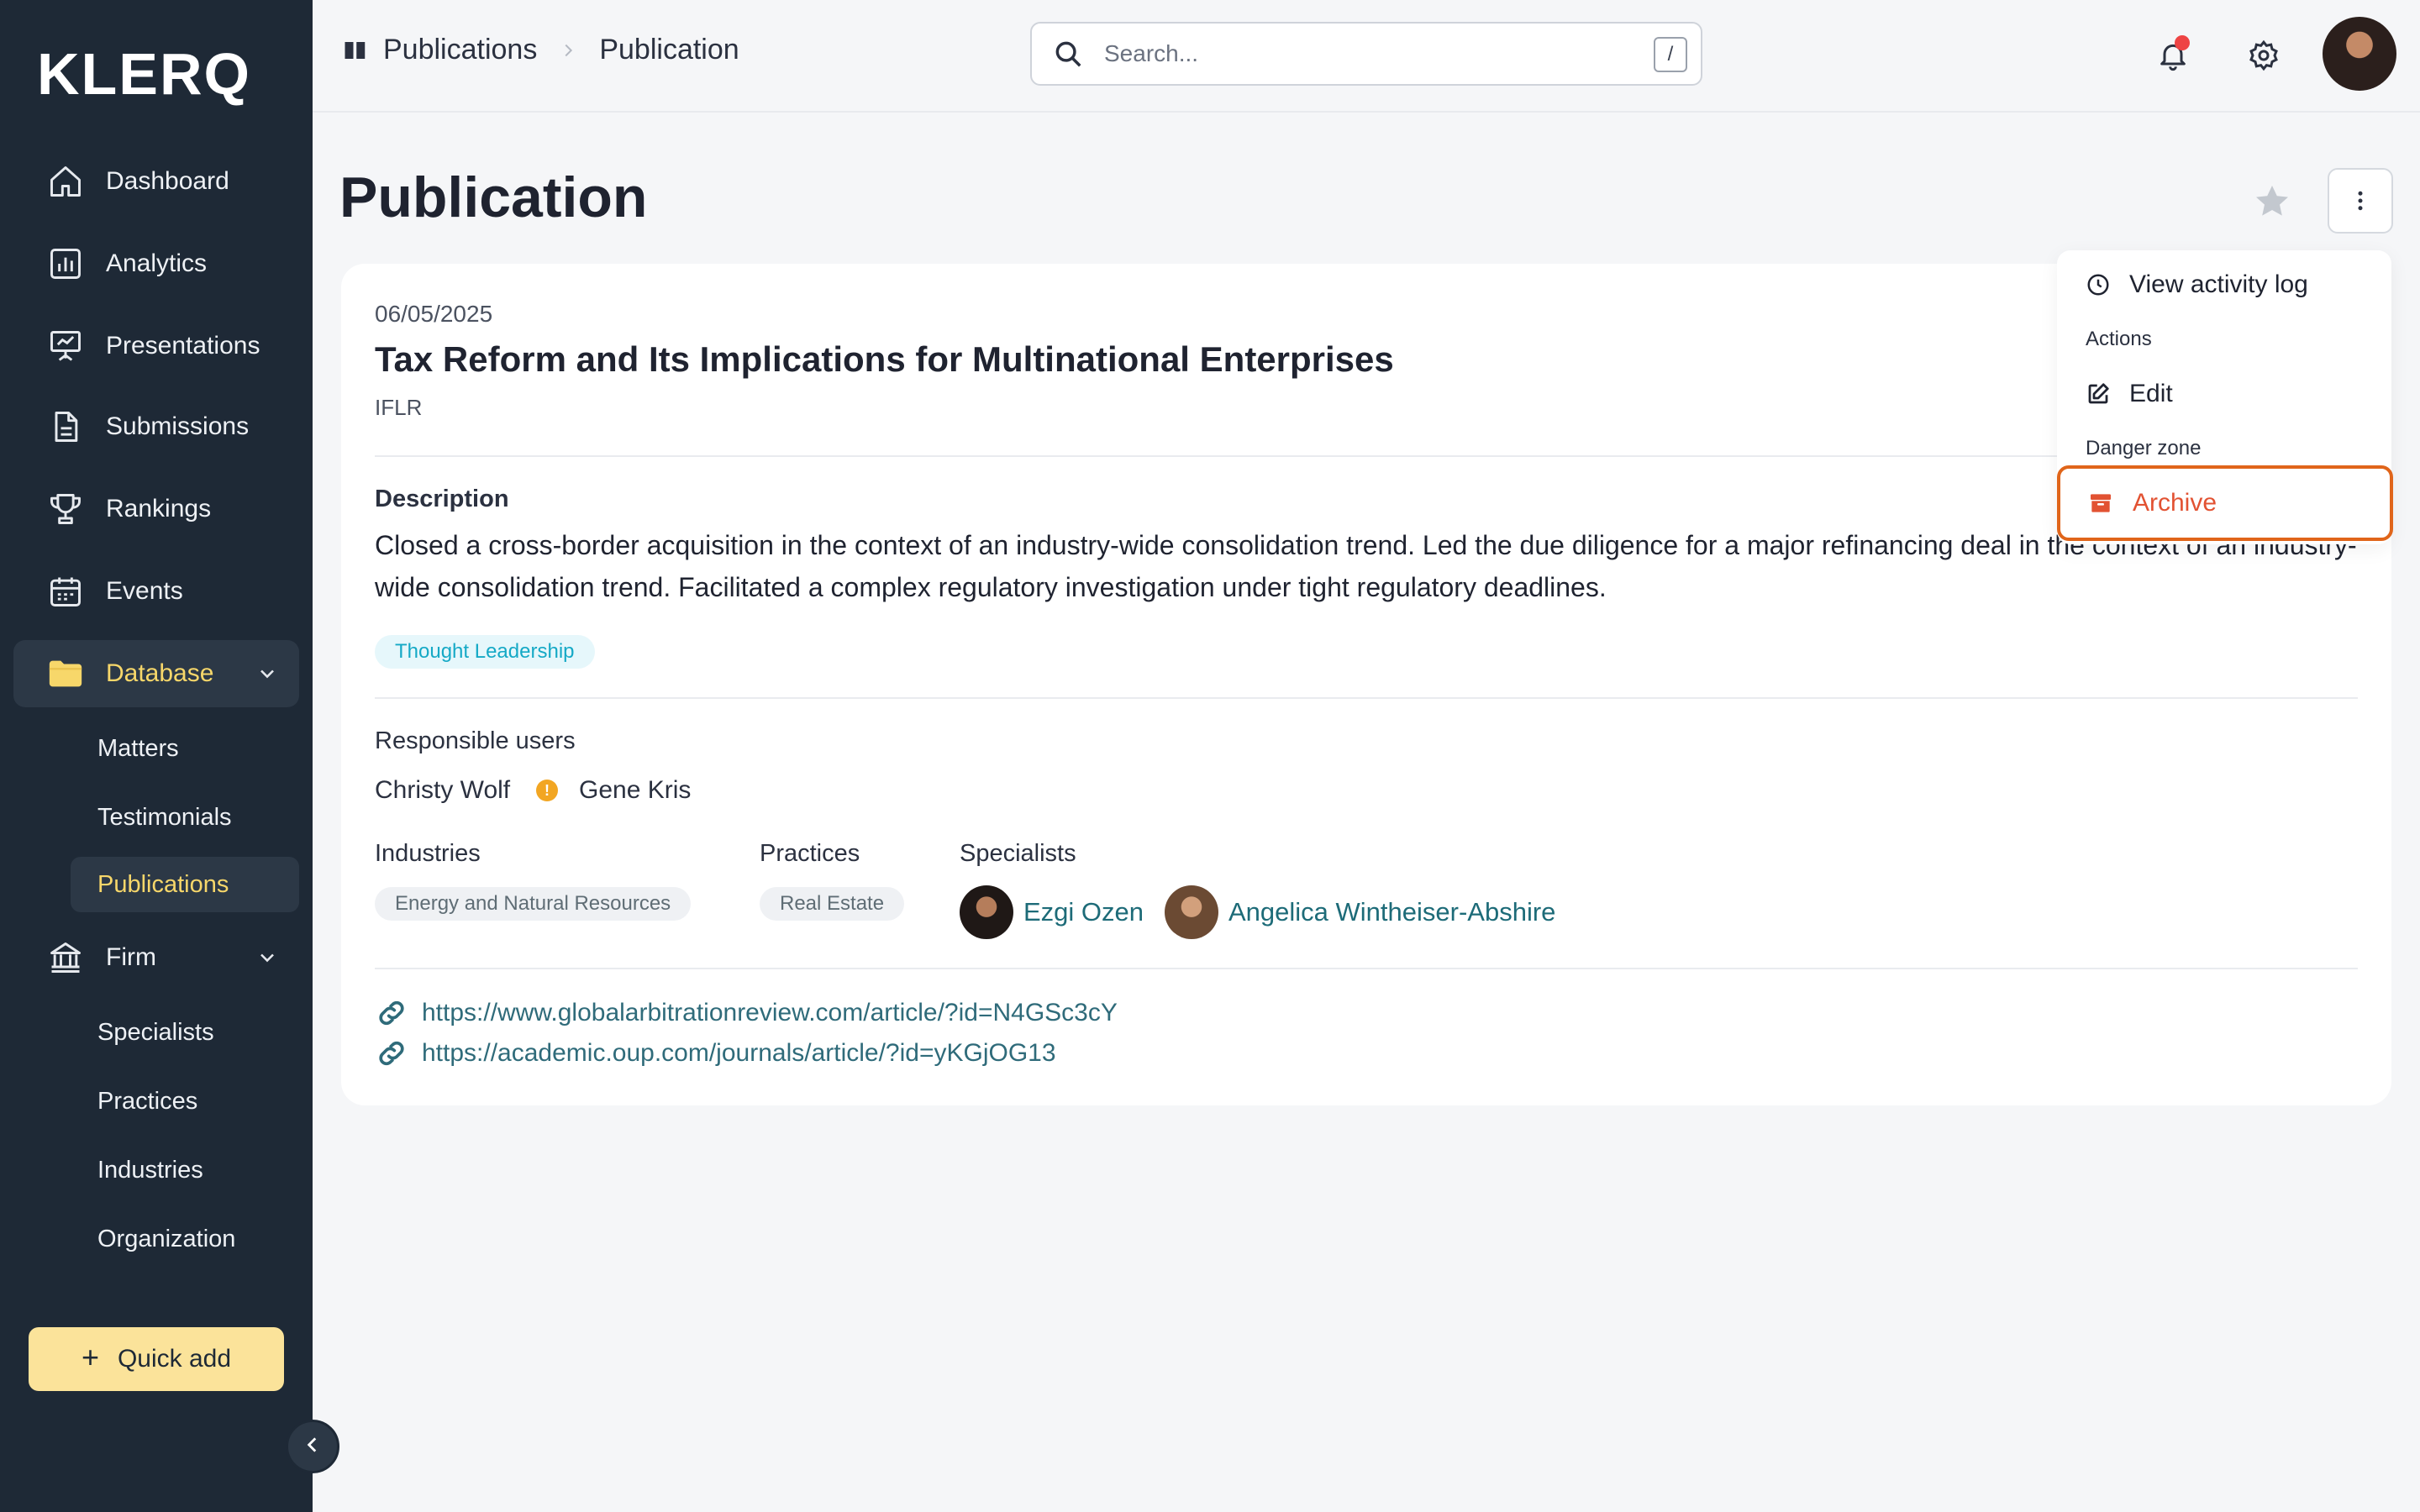 The height and width of the screenshot is (1512, 2420). I want to click on sidebar-item-testimonials: Testimonials, so click(185, 817).